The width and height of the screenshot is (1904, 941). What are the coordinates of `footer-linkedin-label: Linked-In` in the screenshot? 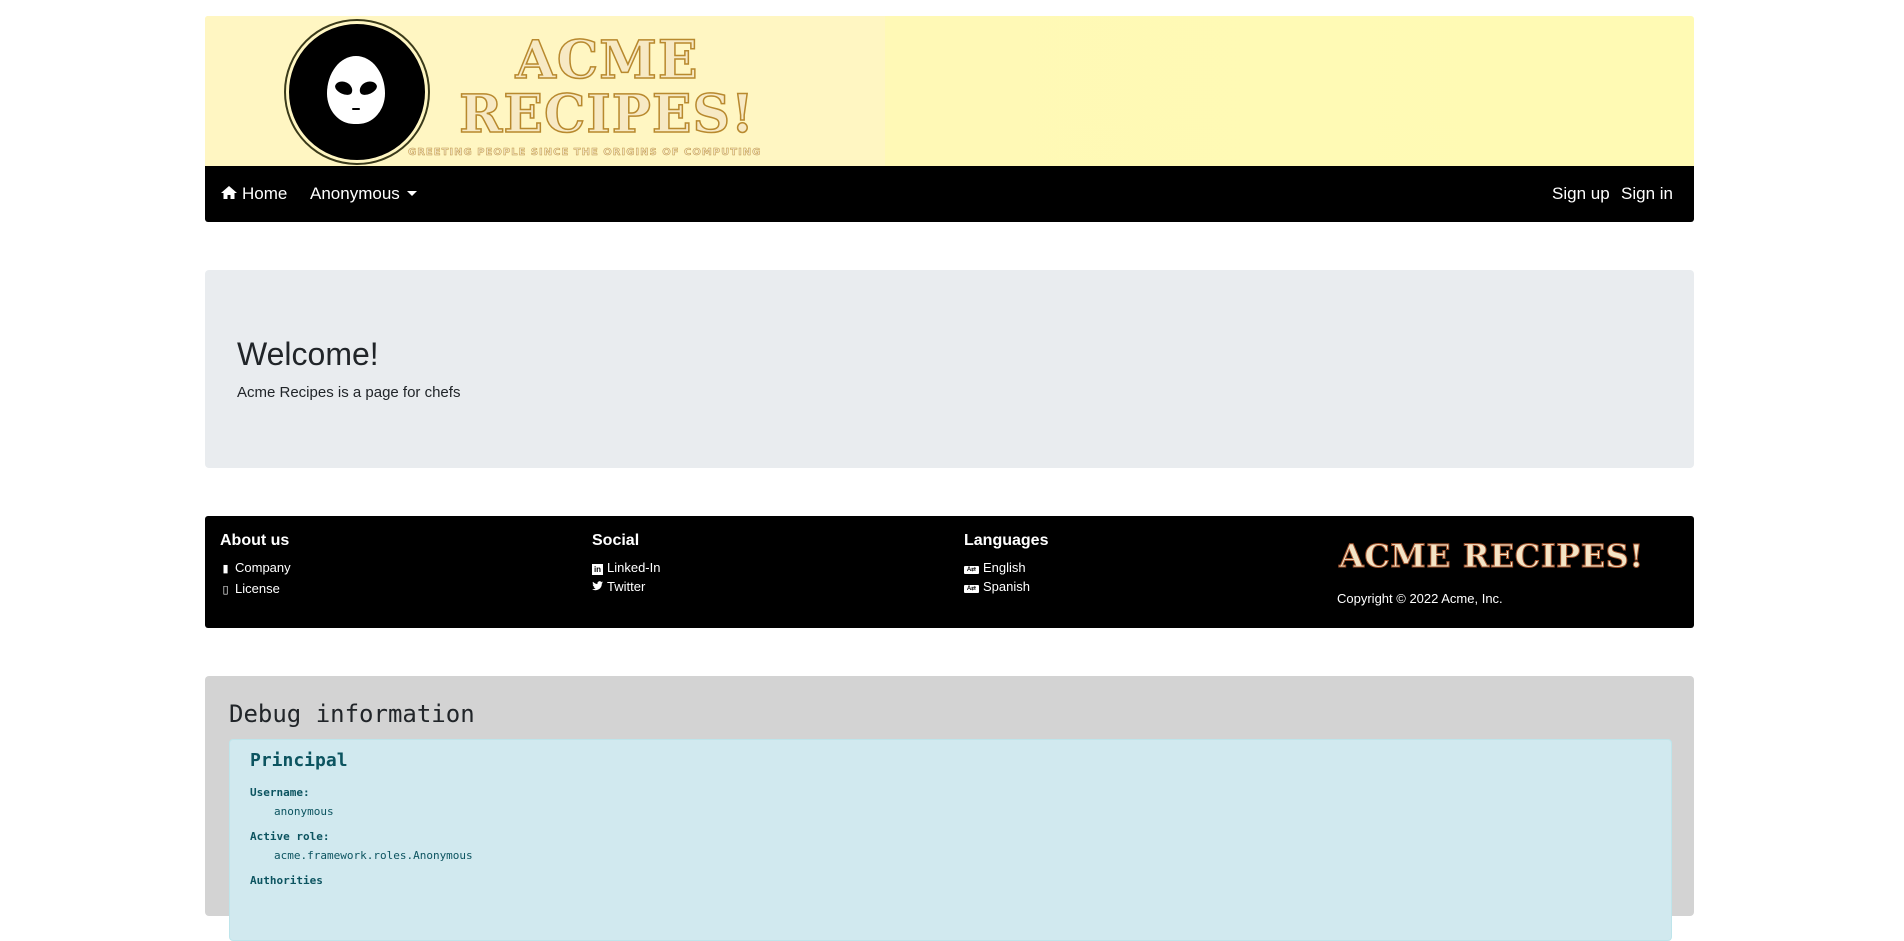 It's located at (634, 567).